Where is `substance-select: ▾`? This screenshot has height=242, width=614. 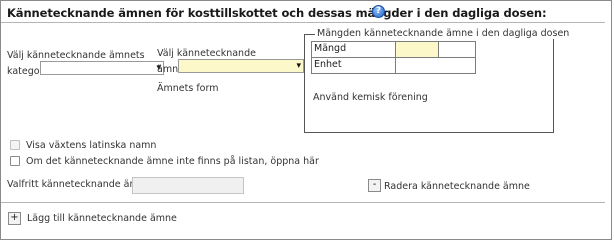
substance-select: ▾ is located at coordinates (241, 66).